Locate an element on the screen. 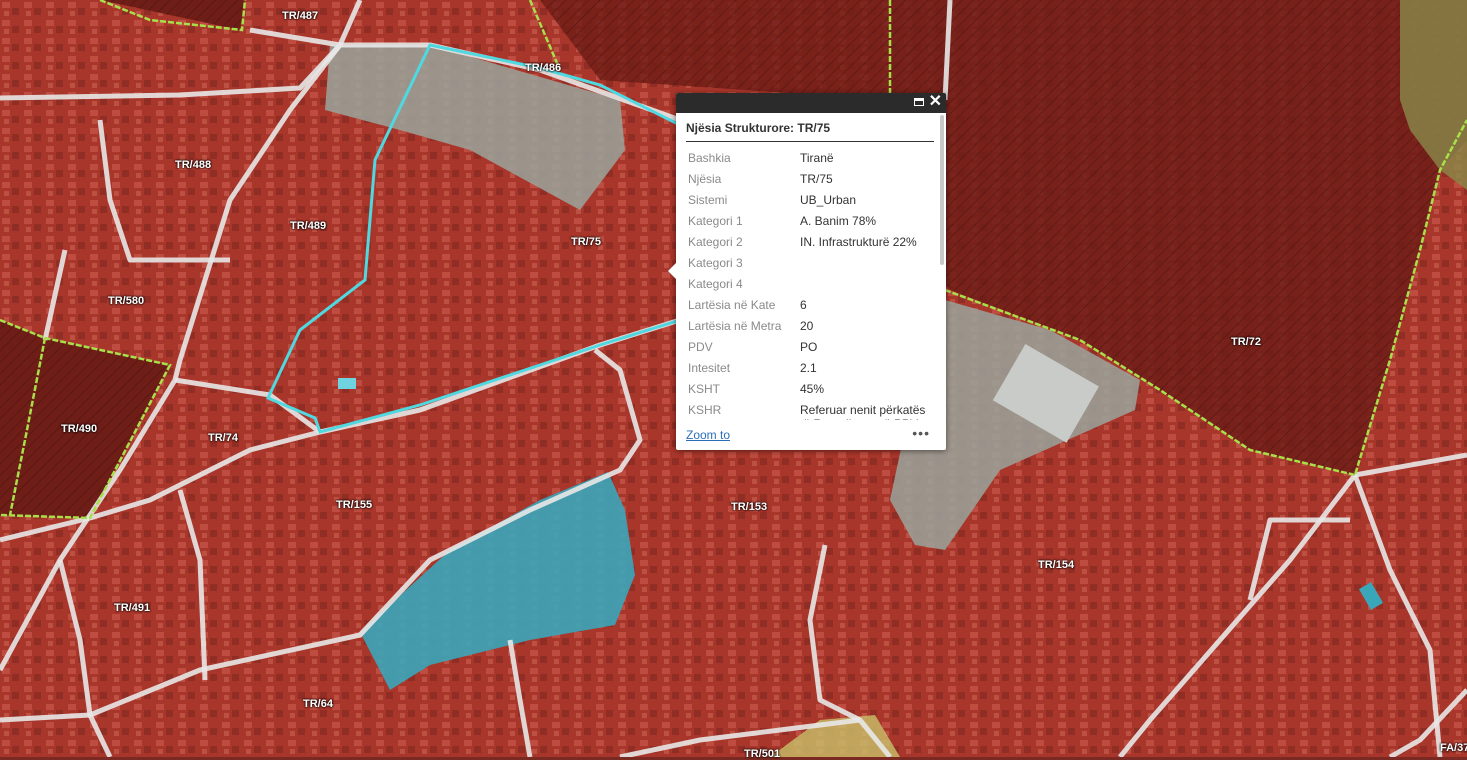 The height and width of the screenshot is (760, 1467). more-options-icon: ••• is located at coordinates (921, 433).